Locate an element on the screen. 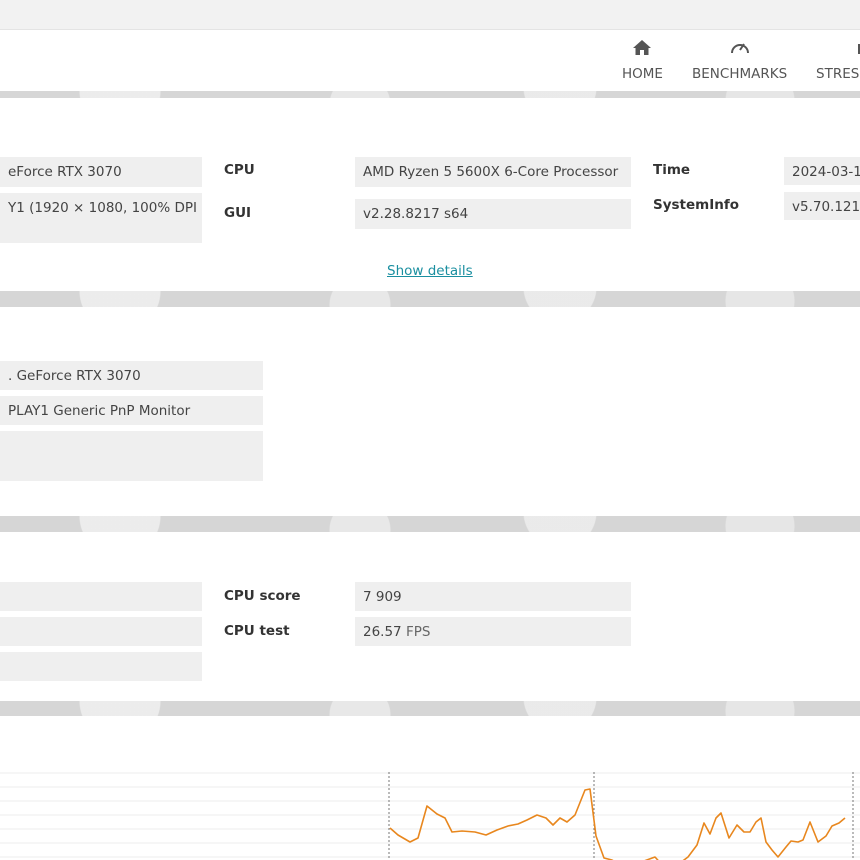  chart-grid is located at coordinates (430, 815).